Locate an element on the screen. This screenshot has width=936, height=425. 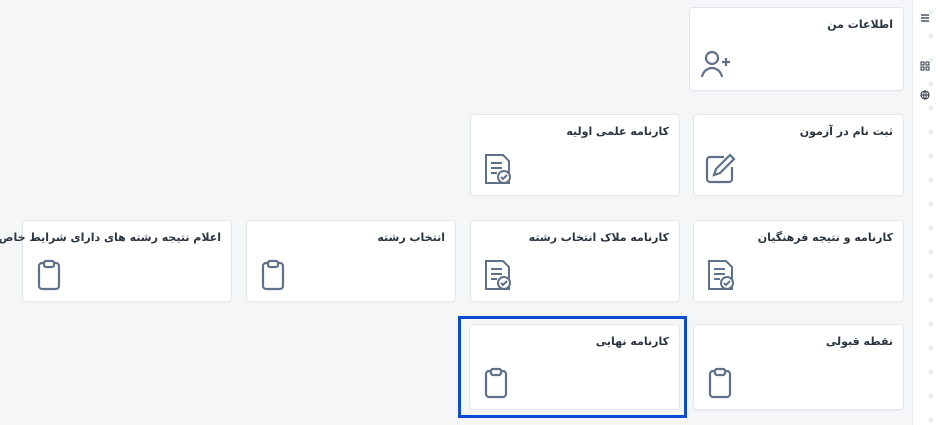
card-title: کارنامه نهایی is located at coordinates (632, 341).